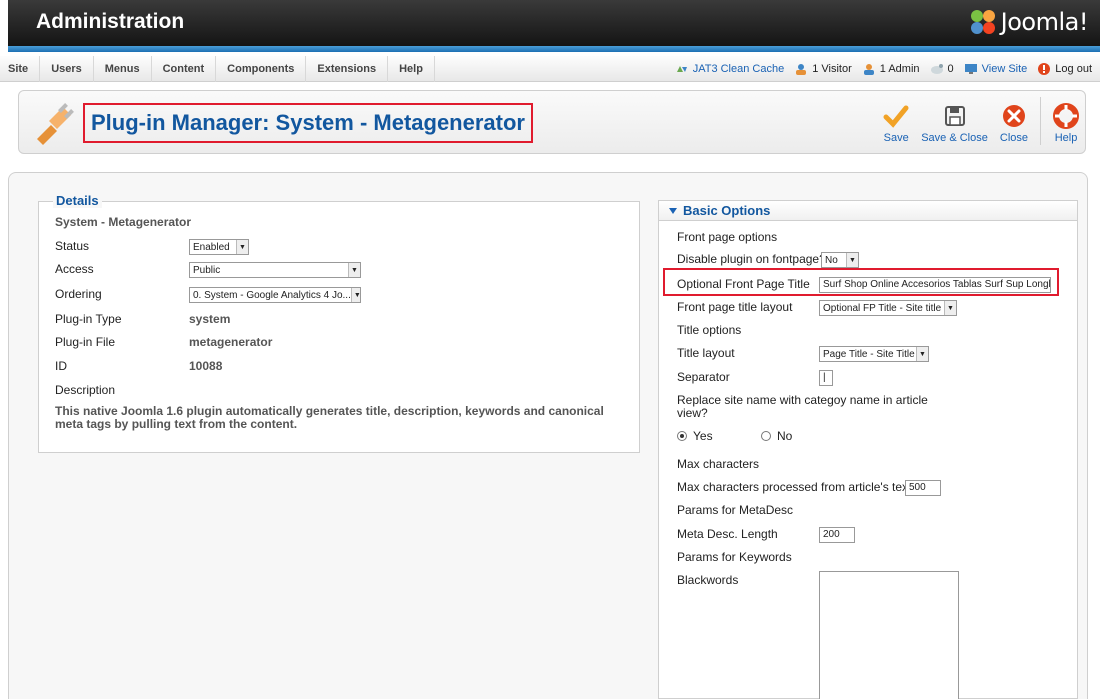 The height and width of the screenshot is (699, 1100). Describe the element at coordinates (77, 200) in the screenshot. I see `details-legend: Details` at that location.